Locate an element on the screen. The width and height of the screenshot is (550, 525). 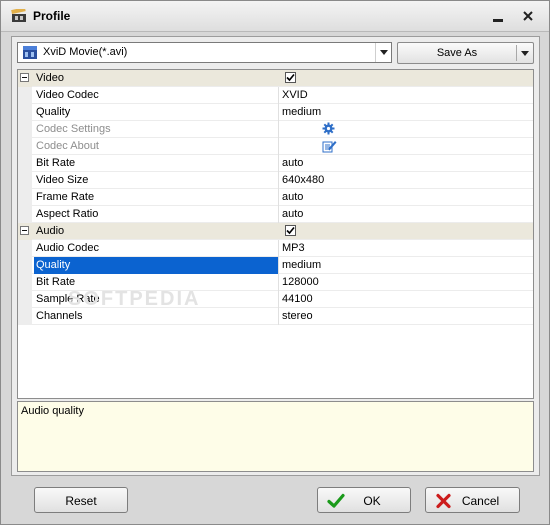
chevron-down-icon is located at coordinates (383, 52).